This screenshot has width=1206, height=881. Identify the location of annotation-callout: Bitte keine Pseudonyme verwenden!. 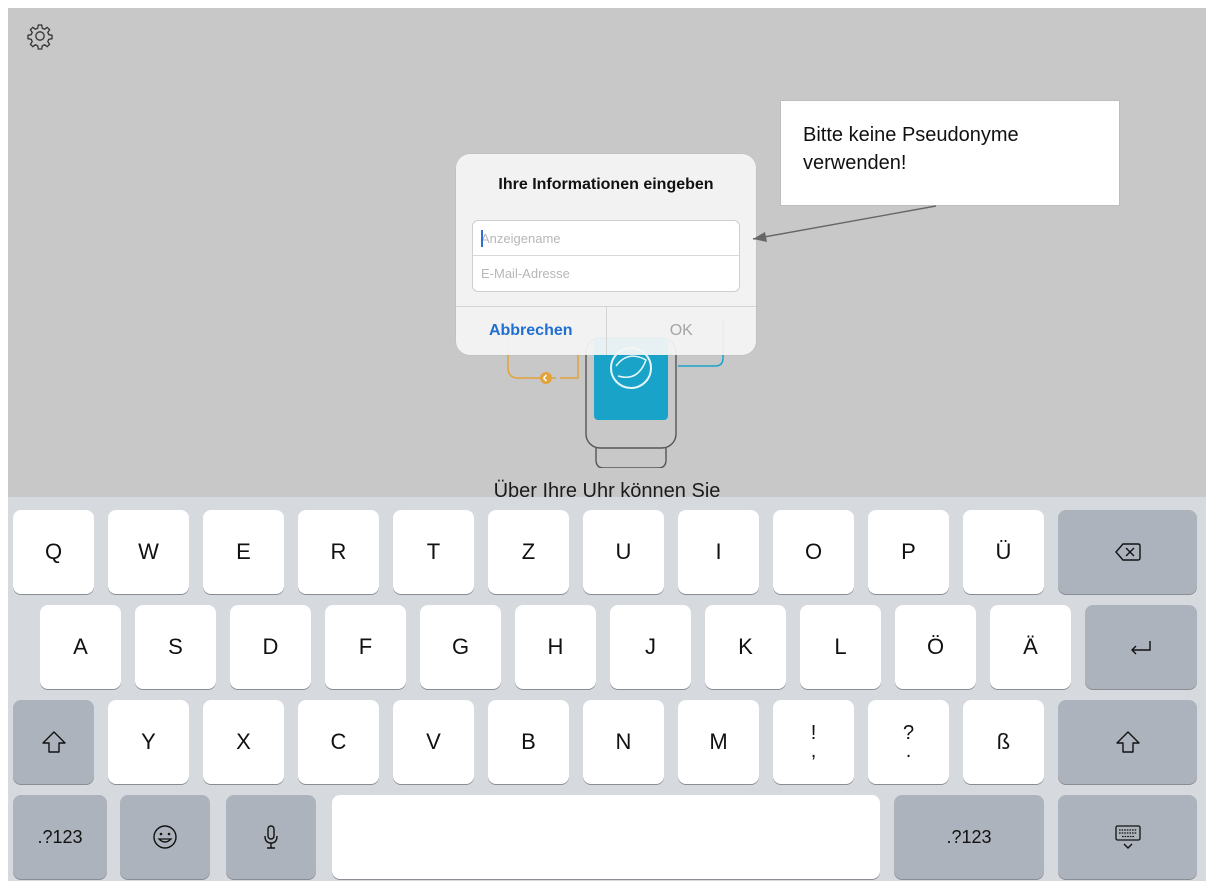
(950, 153).